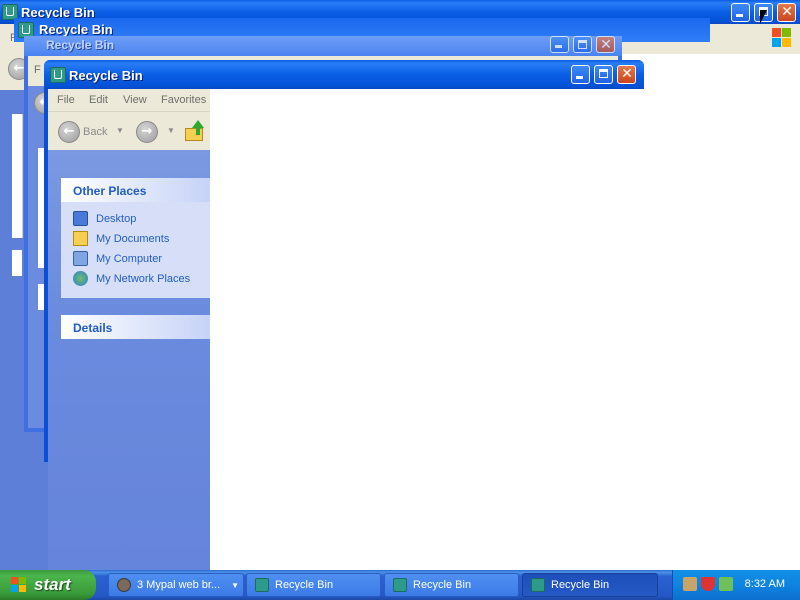 Image resolution: width=800 pixels, height=600 pixels. I want to click on other-places-header: Other Places, so click(135, 190).